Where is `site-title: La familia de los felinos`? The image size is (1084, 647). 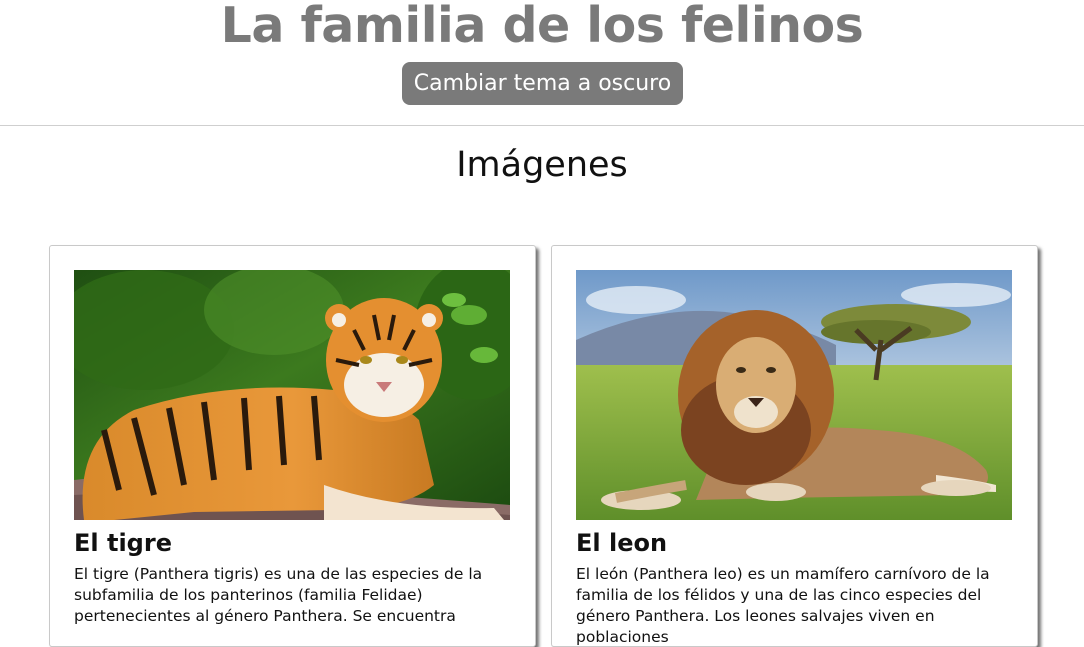 site-title: La familia de los felinos is located at coordinates (542, 27).